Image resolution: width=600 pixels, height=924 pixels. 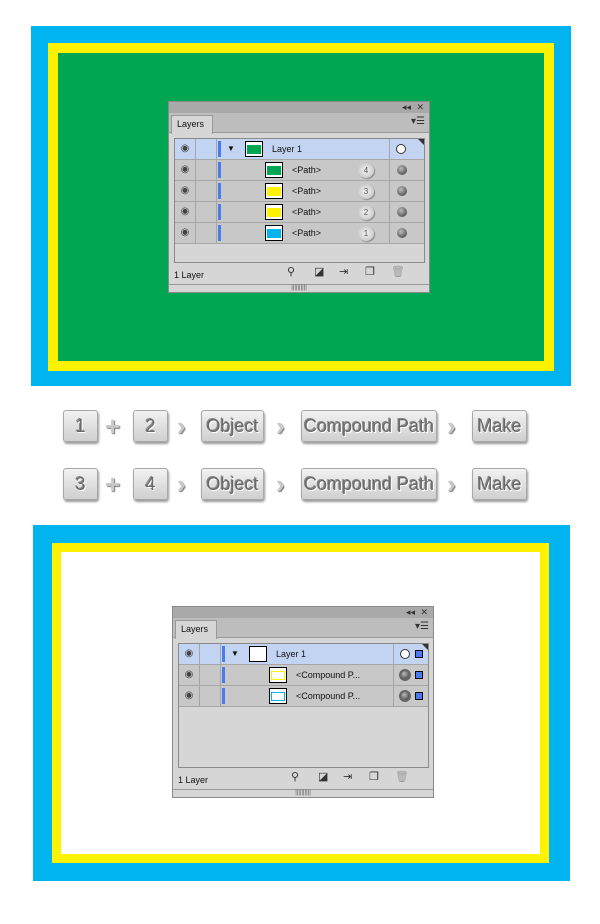 What do you see at coordinates (366, 212) in the screenshot?
I see `stack-order-badge: 2` at bounding box center [366, 212].